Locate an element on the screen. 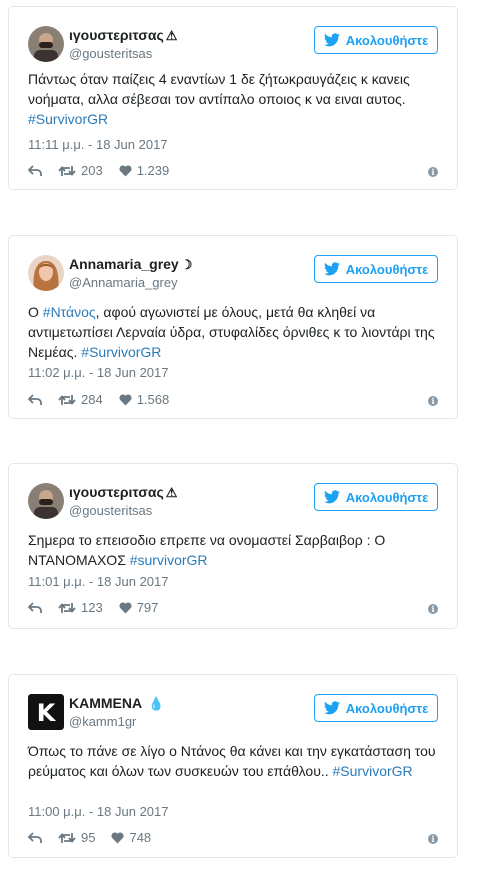 Image resolution: width=478 pixels, height=878 pixels. tweet-actions: 123 797 is located at coordinates (101, 607).